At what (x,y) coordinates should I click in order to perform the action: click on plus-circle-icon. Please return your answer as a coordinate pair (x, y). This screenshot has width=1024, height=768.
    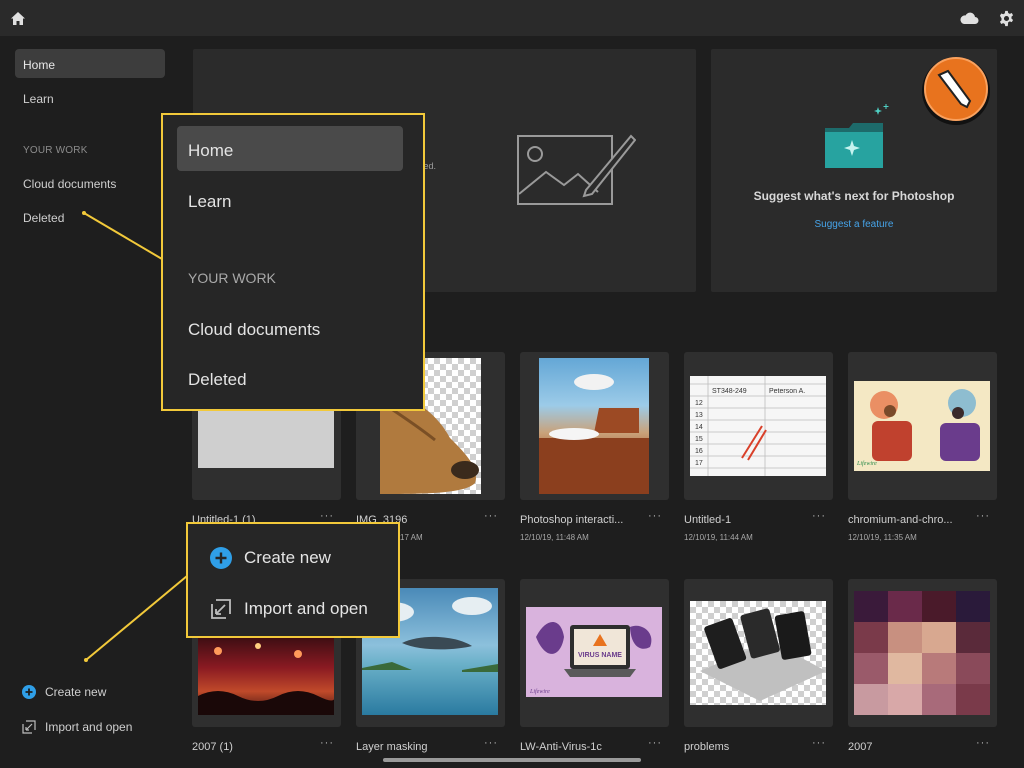
    Looking at the image, I should click on (221, 558).